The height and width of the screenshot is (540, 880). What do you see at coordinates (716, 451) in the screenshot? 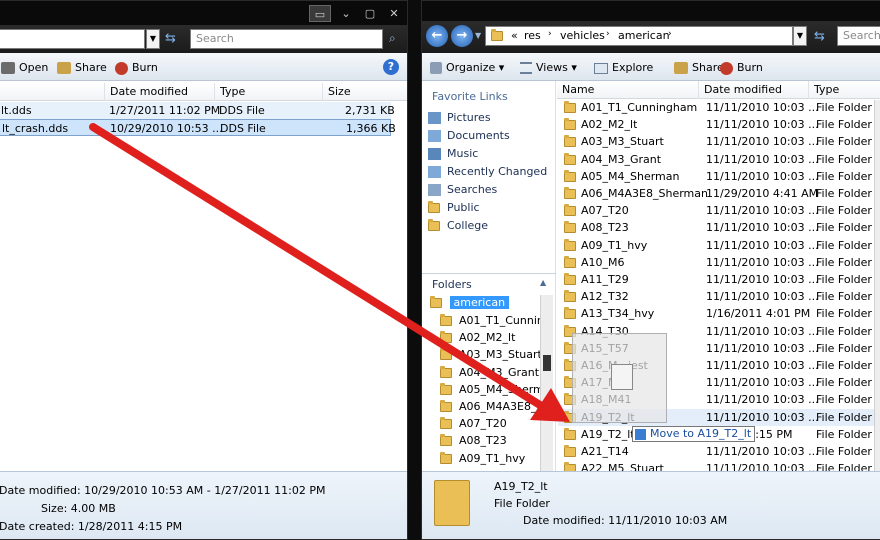
I see `folder-row: A21_T14 11/11/2010 10:03 ... File Folder` at bounding box center [716, 451].